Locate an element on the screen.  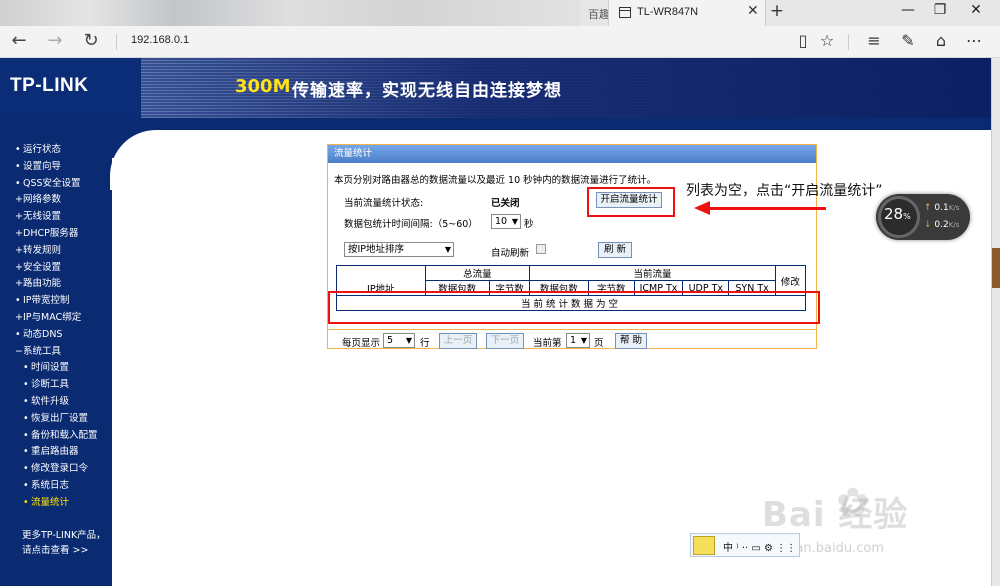
favorite-star-icon: ☆ is located at coordinates (827, 40).